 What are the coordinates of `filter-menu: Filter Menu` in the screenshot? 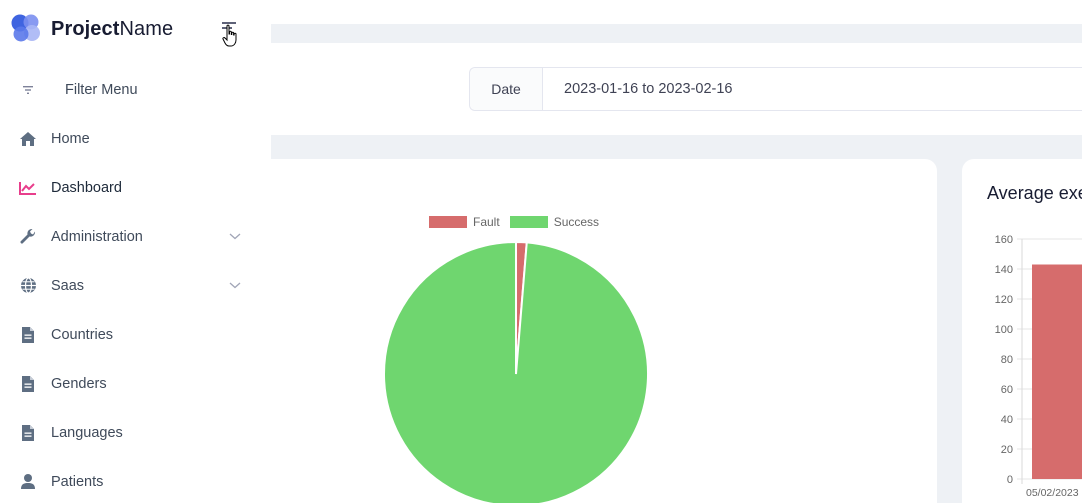 It's located at (135, 90).